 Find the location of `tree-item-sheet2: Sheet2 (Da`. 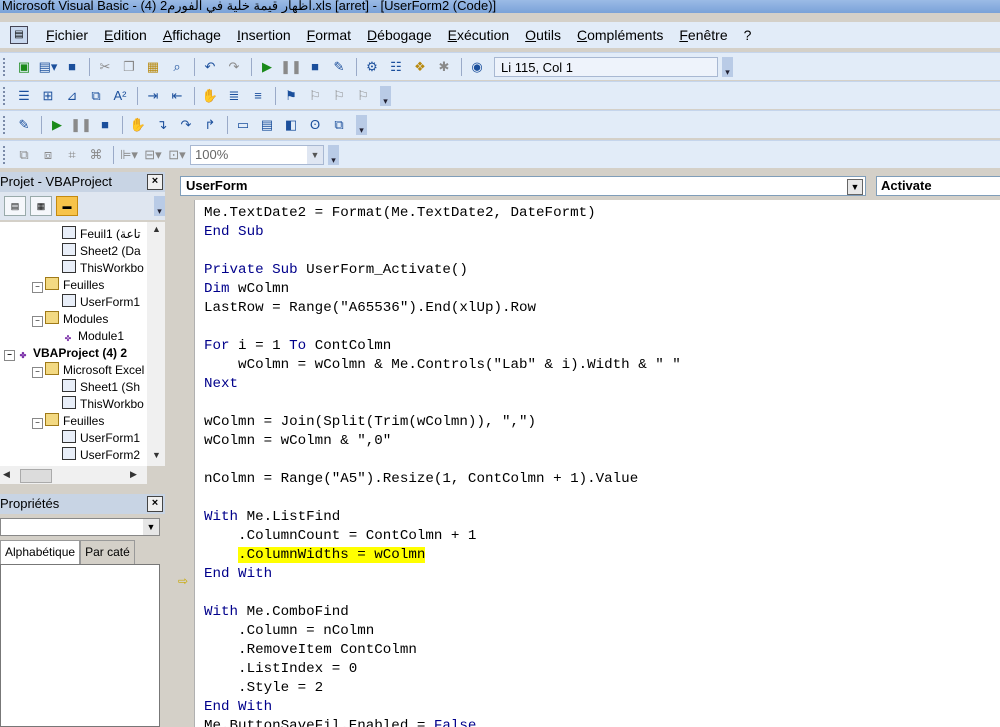

tree-item-sheet2: Sheet2 (Da is located at coordinates (101, 251).